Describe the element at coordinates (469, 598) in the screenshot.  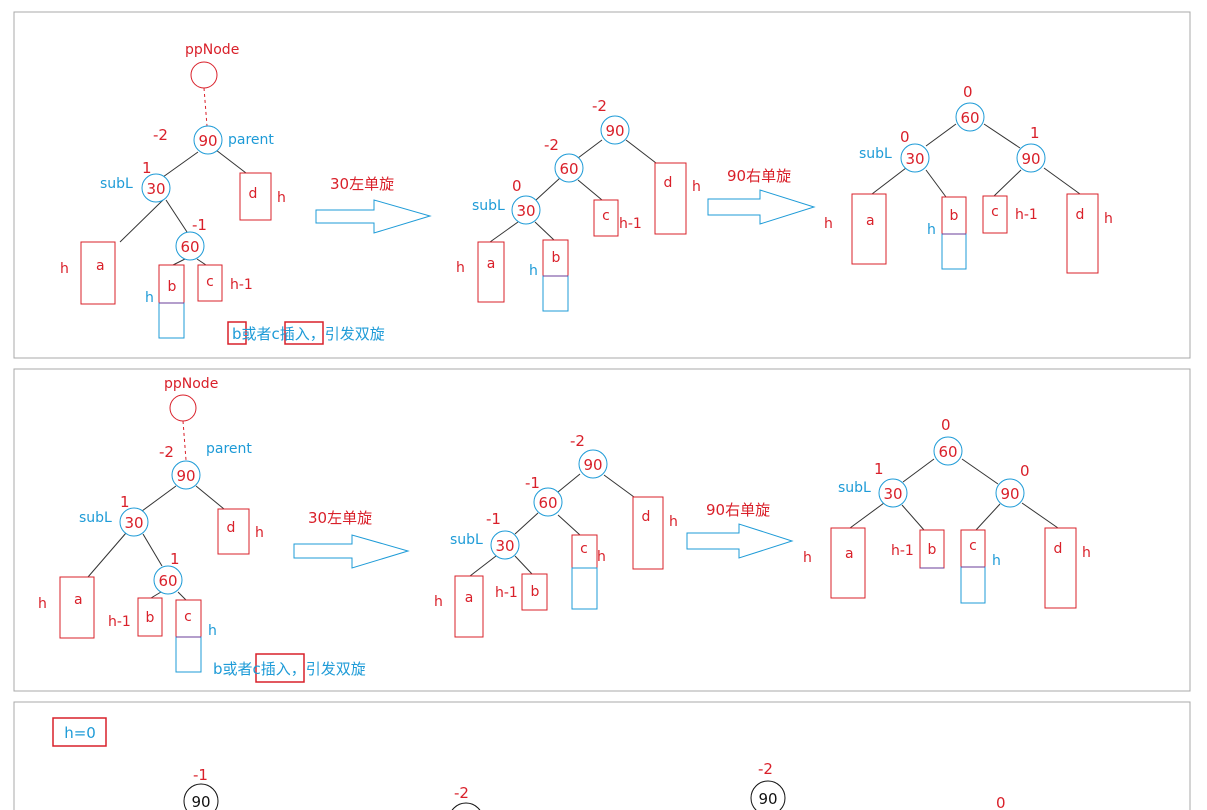
I see `p2-s2-subtree-a-label: a` at that location.